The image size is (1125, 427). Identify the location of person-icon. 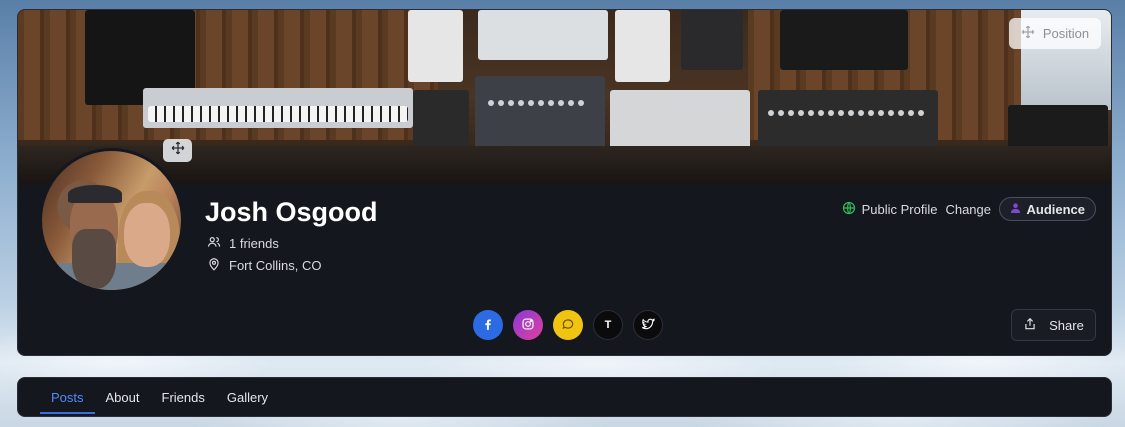
(1015, 209).